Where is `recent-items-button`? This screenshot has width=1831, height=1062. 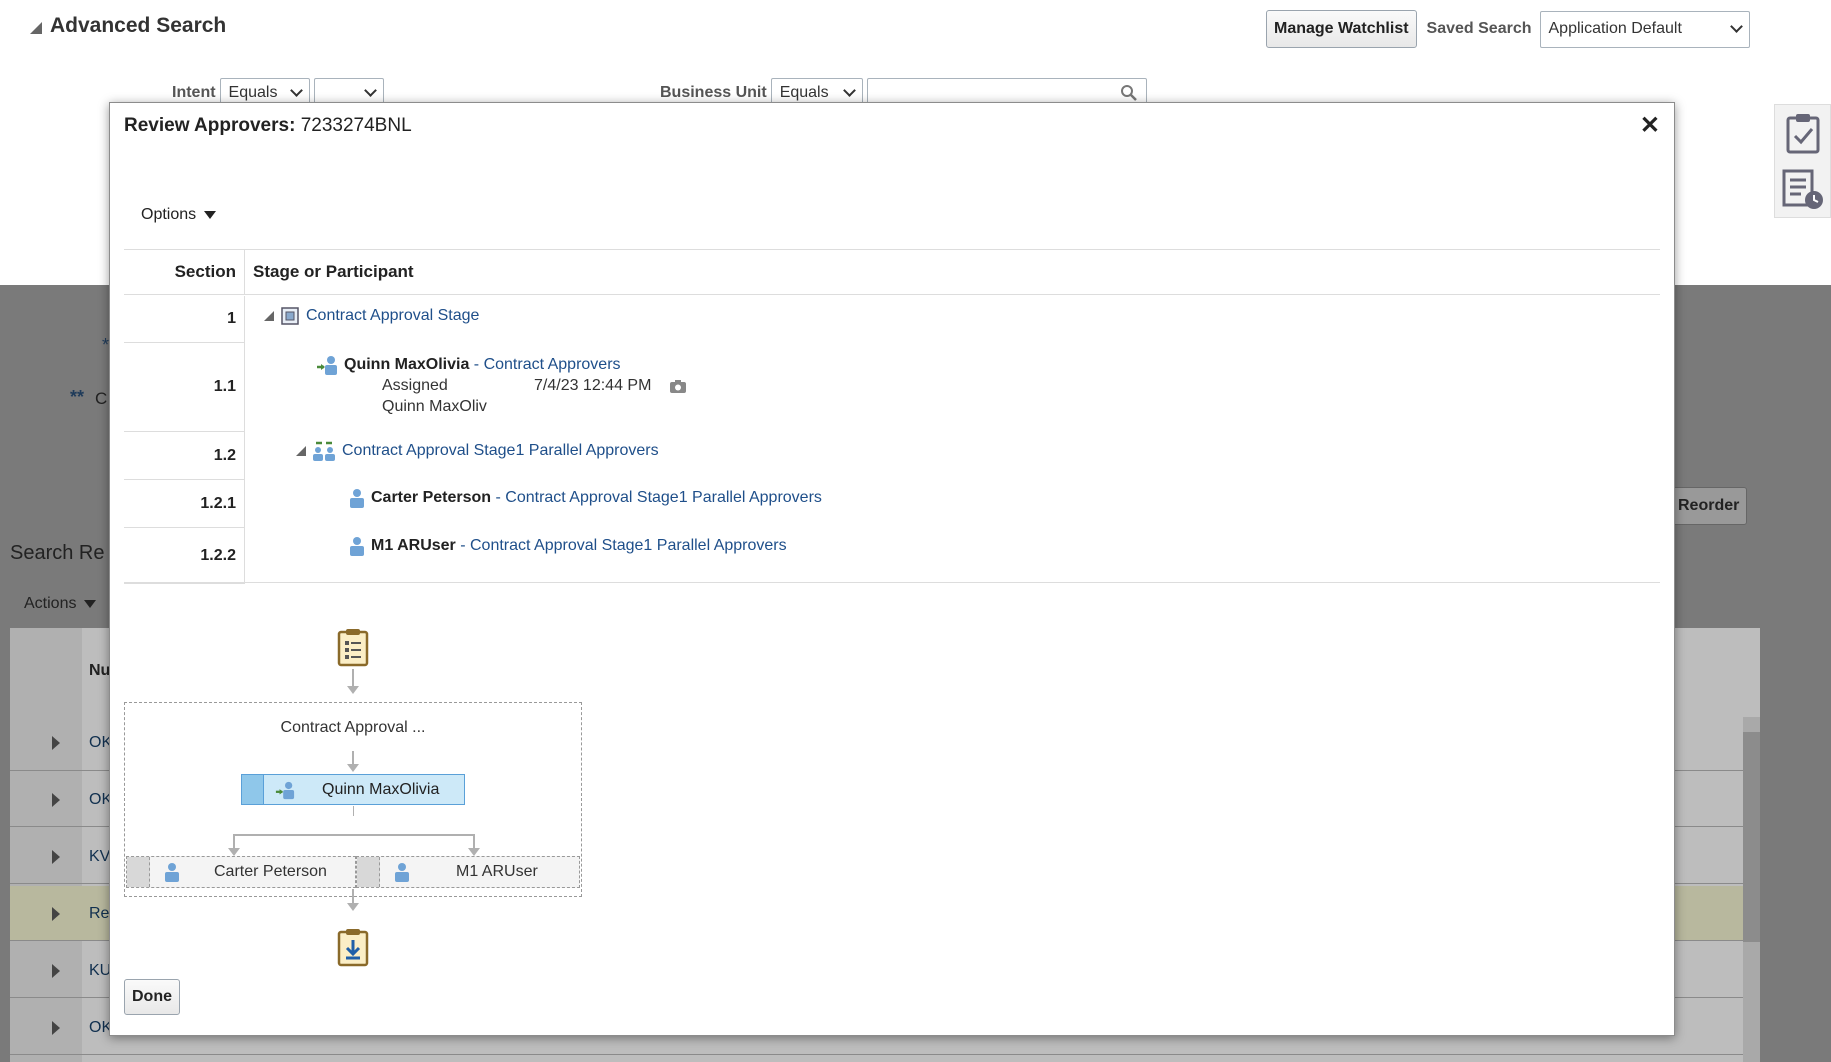
recent-items-button is located at coordinates (1802, 189).